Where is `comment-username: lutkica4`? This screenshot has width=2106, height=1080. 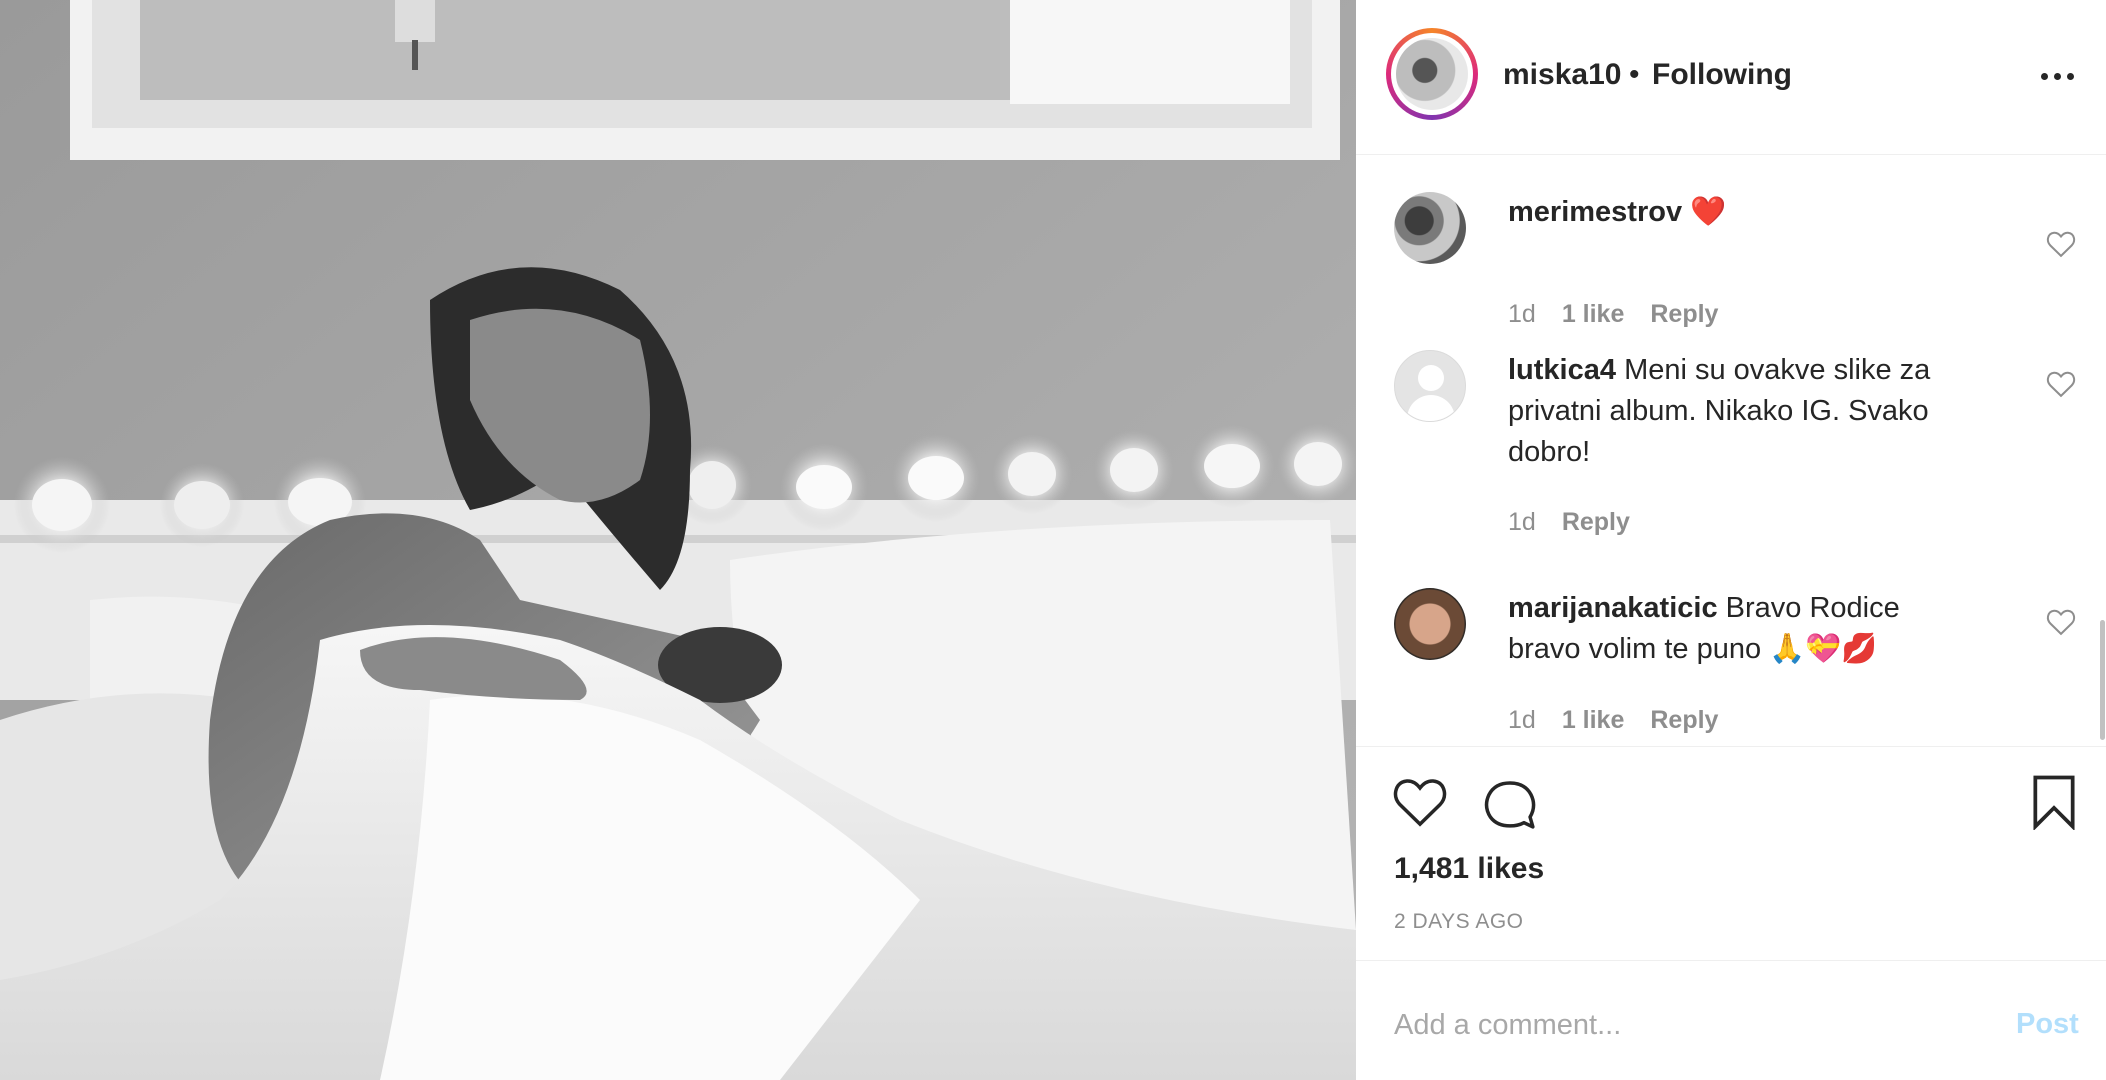
comment-username: lutkica4 is located at coordinates (1562, 370).